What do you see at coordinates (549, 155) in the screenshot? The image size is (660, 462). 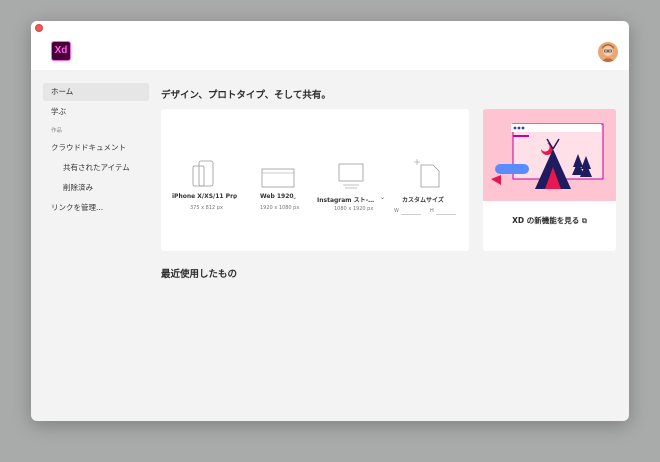 I see `feature-illustration` at bounding box center [549, 155].